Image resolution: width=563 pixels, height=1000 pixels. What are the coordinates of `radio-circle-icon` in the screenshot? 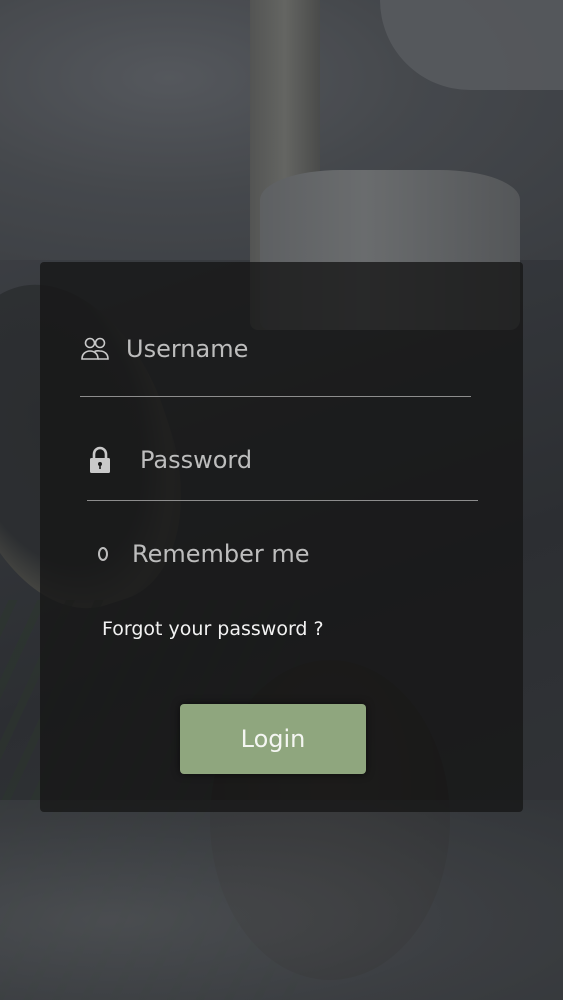 It's located at (103, 554).